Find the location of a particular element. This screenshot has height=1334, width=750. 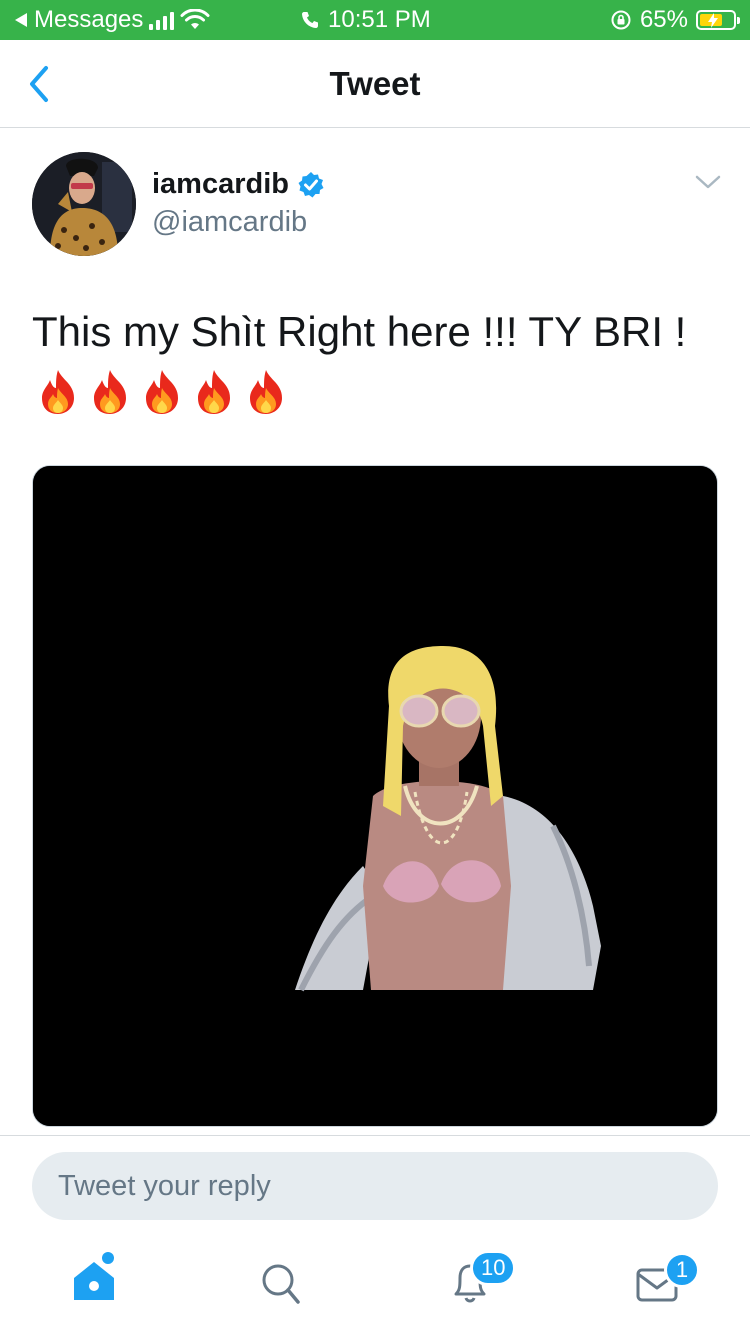

status-right: 65% is located at coordinates (675, 20).